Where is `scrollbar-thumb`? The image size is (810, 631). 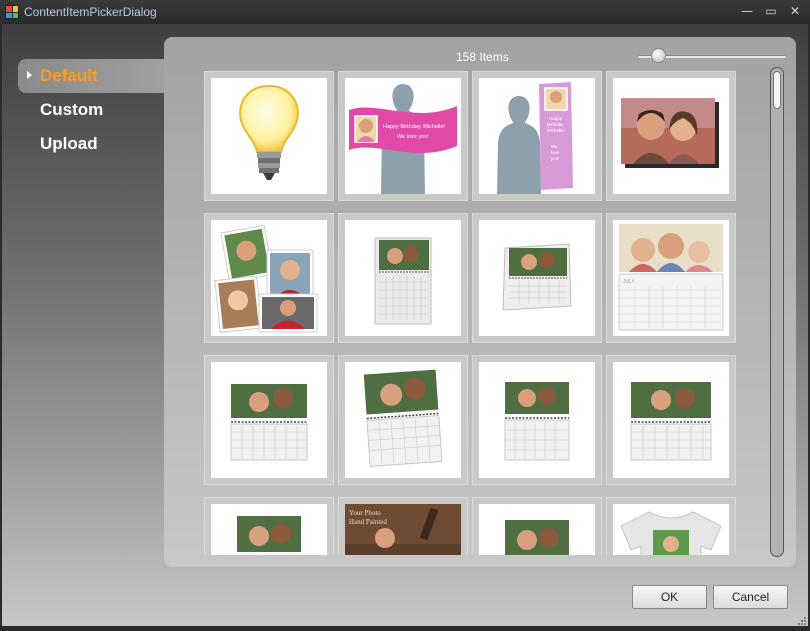
scrollbar-thumb is located at coordinates (777, 90).